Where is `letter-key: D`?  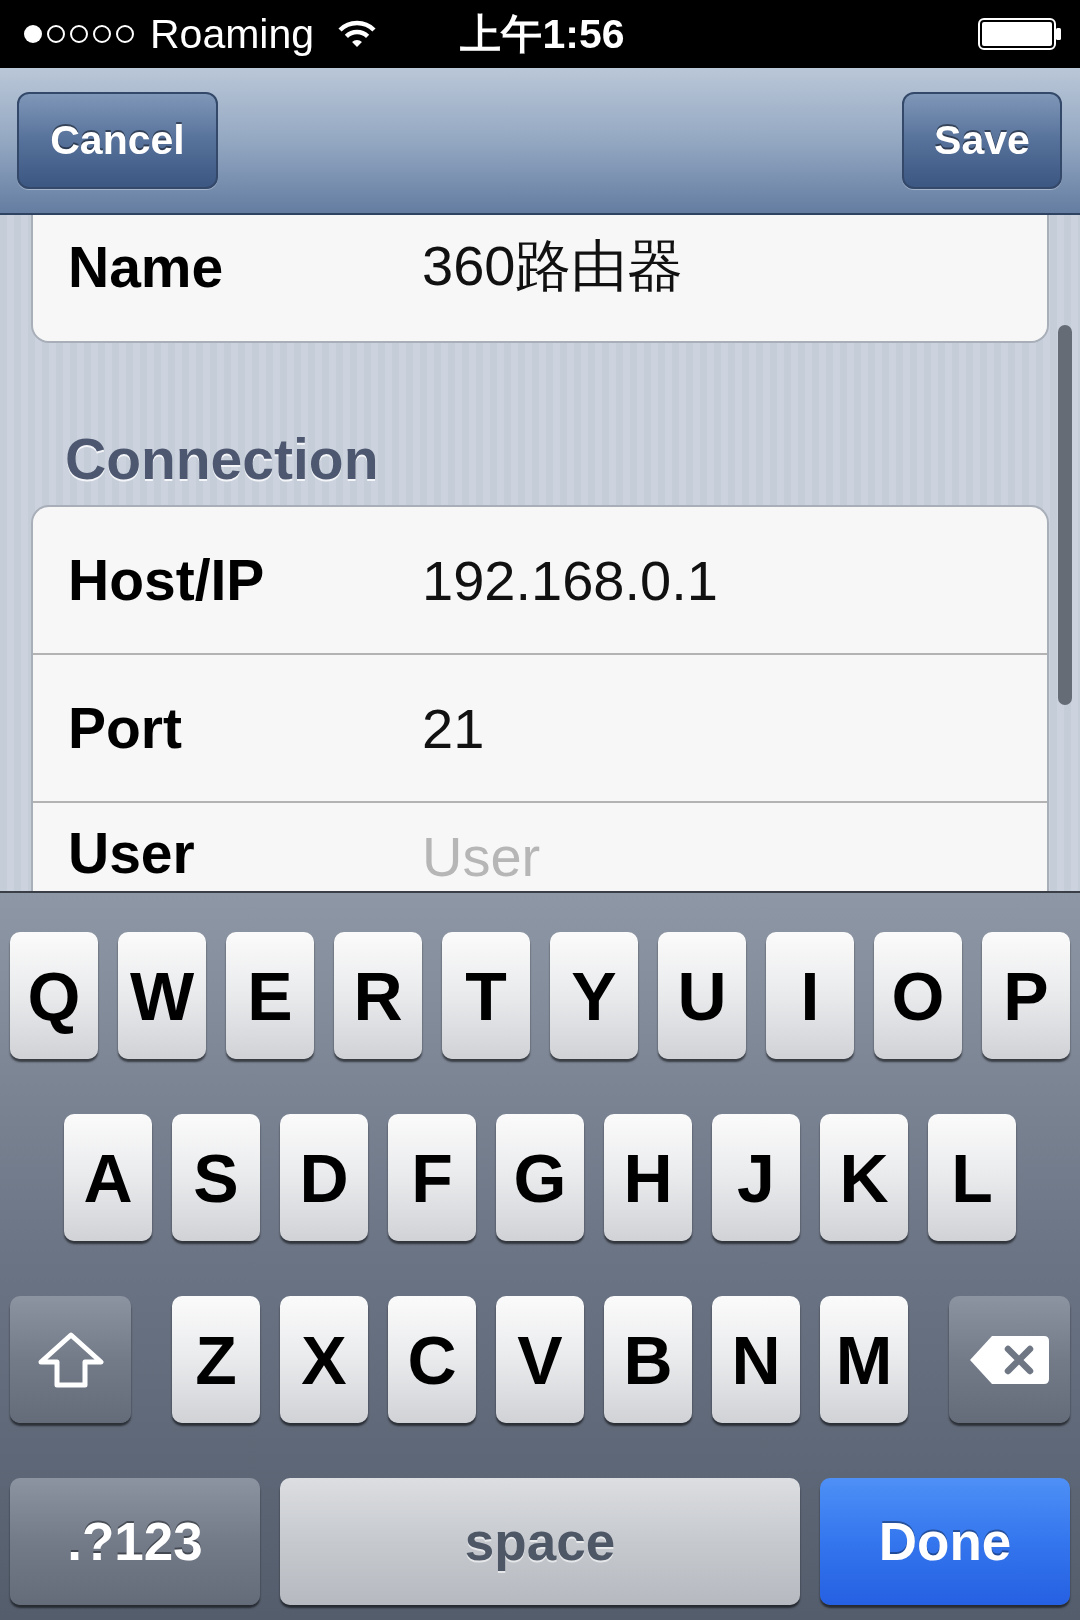 letter-key: D is located at coordinates (324, 1177).